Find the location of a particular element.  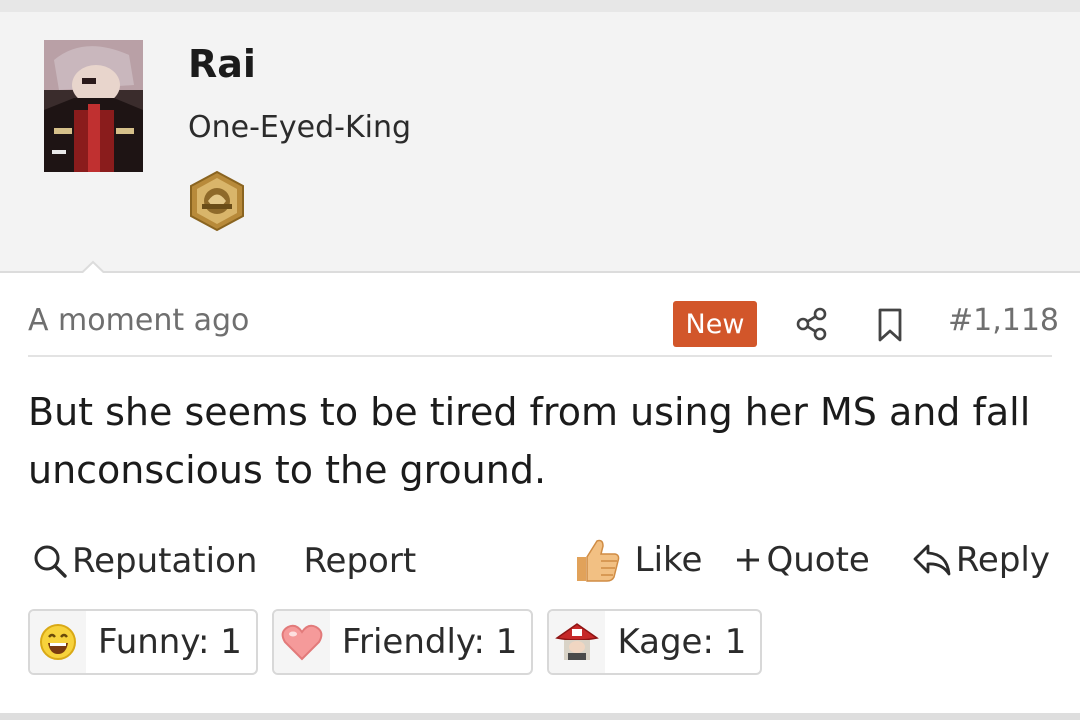

reaction-friendly-label: Friendly: 1 is located at coordinates (429, 642).